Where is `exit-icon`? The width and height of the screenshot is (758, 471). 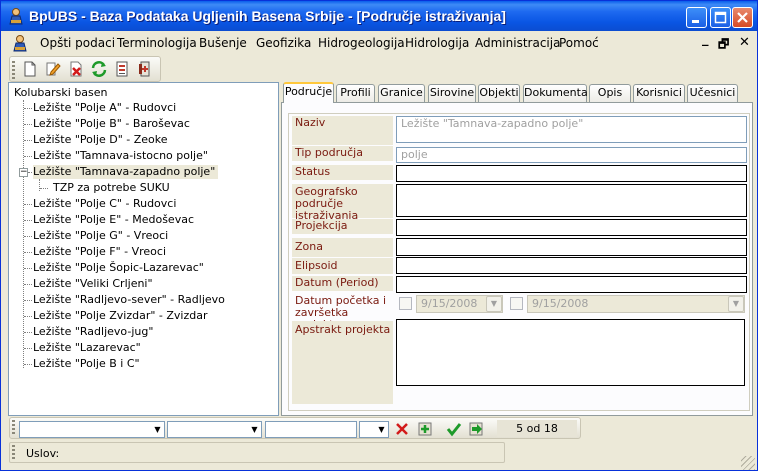
exit-icon is located at coordinates (145, 69).